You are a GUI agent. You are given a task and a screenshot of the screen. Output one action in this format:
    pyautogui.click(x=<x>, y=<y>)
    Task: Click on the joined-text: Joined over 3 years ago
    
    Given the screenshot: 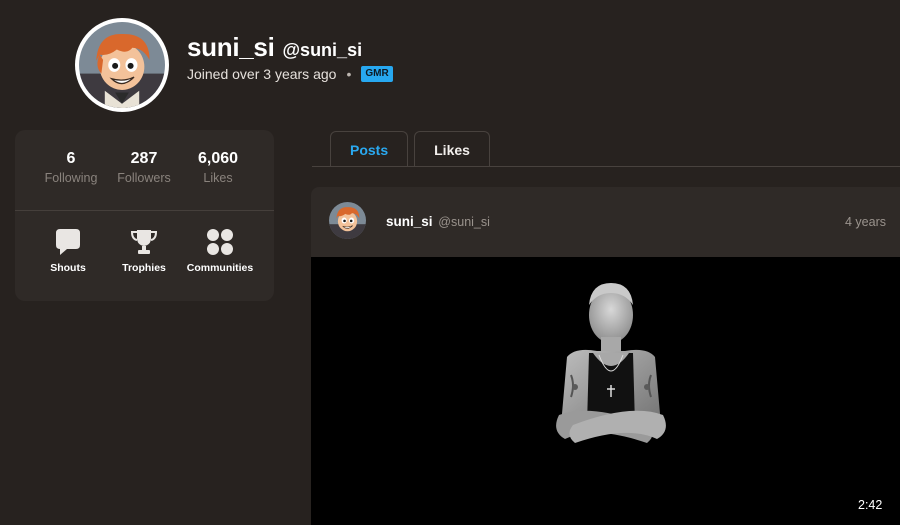 What is the action you would take?
    pyautogui.click(x=262, y=74)
    